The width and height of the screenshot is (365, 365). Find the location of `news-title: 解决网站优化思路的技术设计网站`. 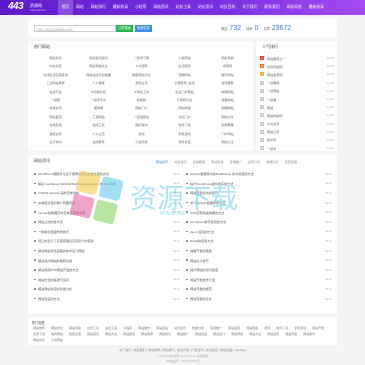

news-title: 解决网站优化思路的技术设计网站 is located at coordinates (104, 250).